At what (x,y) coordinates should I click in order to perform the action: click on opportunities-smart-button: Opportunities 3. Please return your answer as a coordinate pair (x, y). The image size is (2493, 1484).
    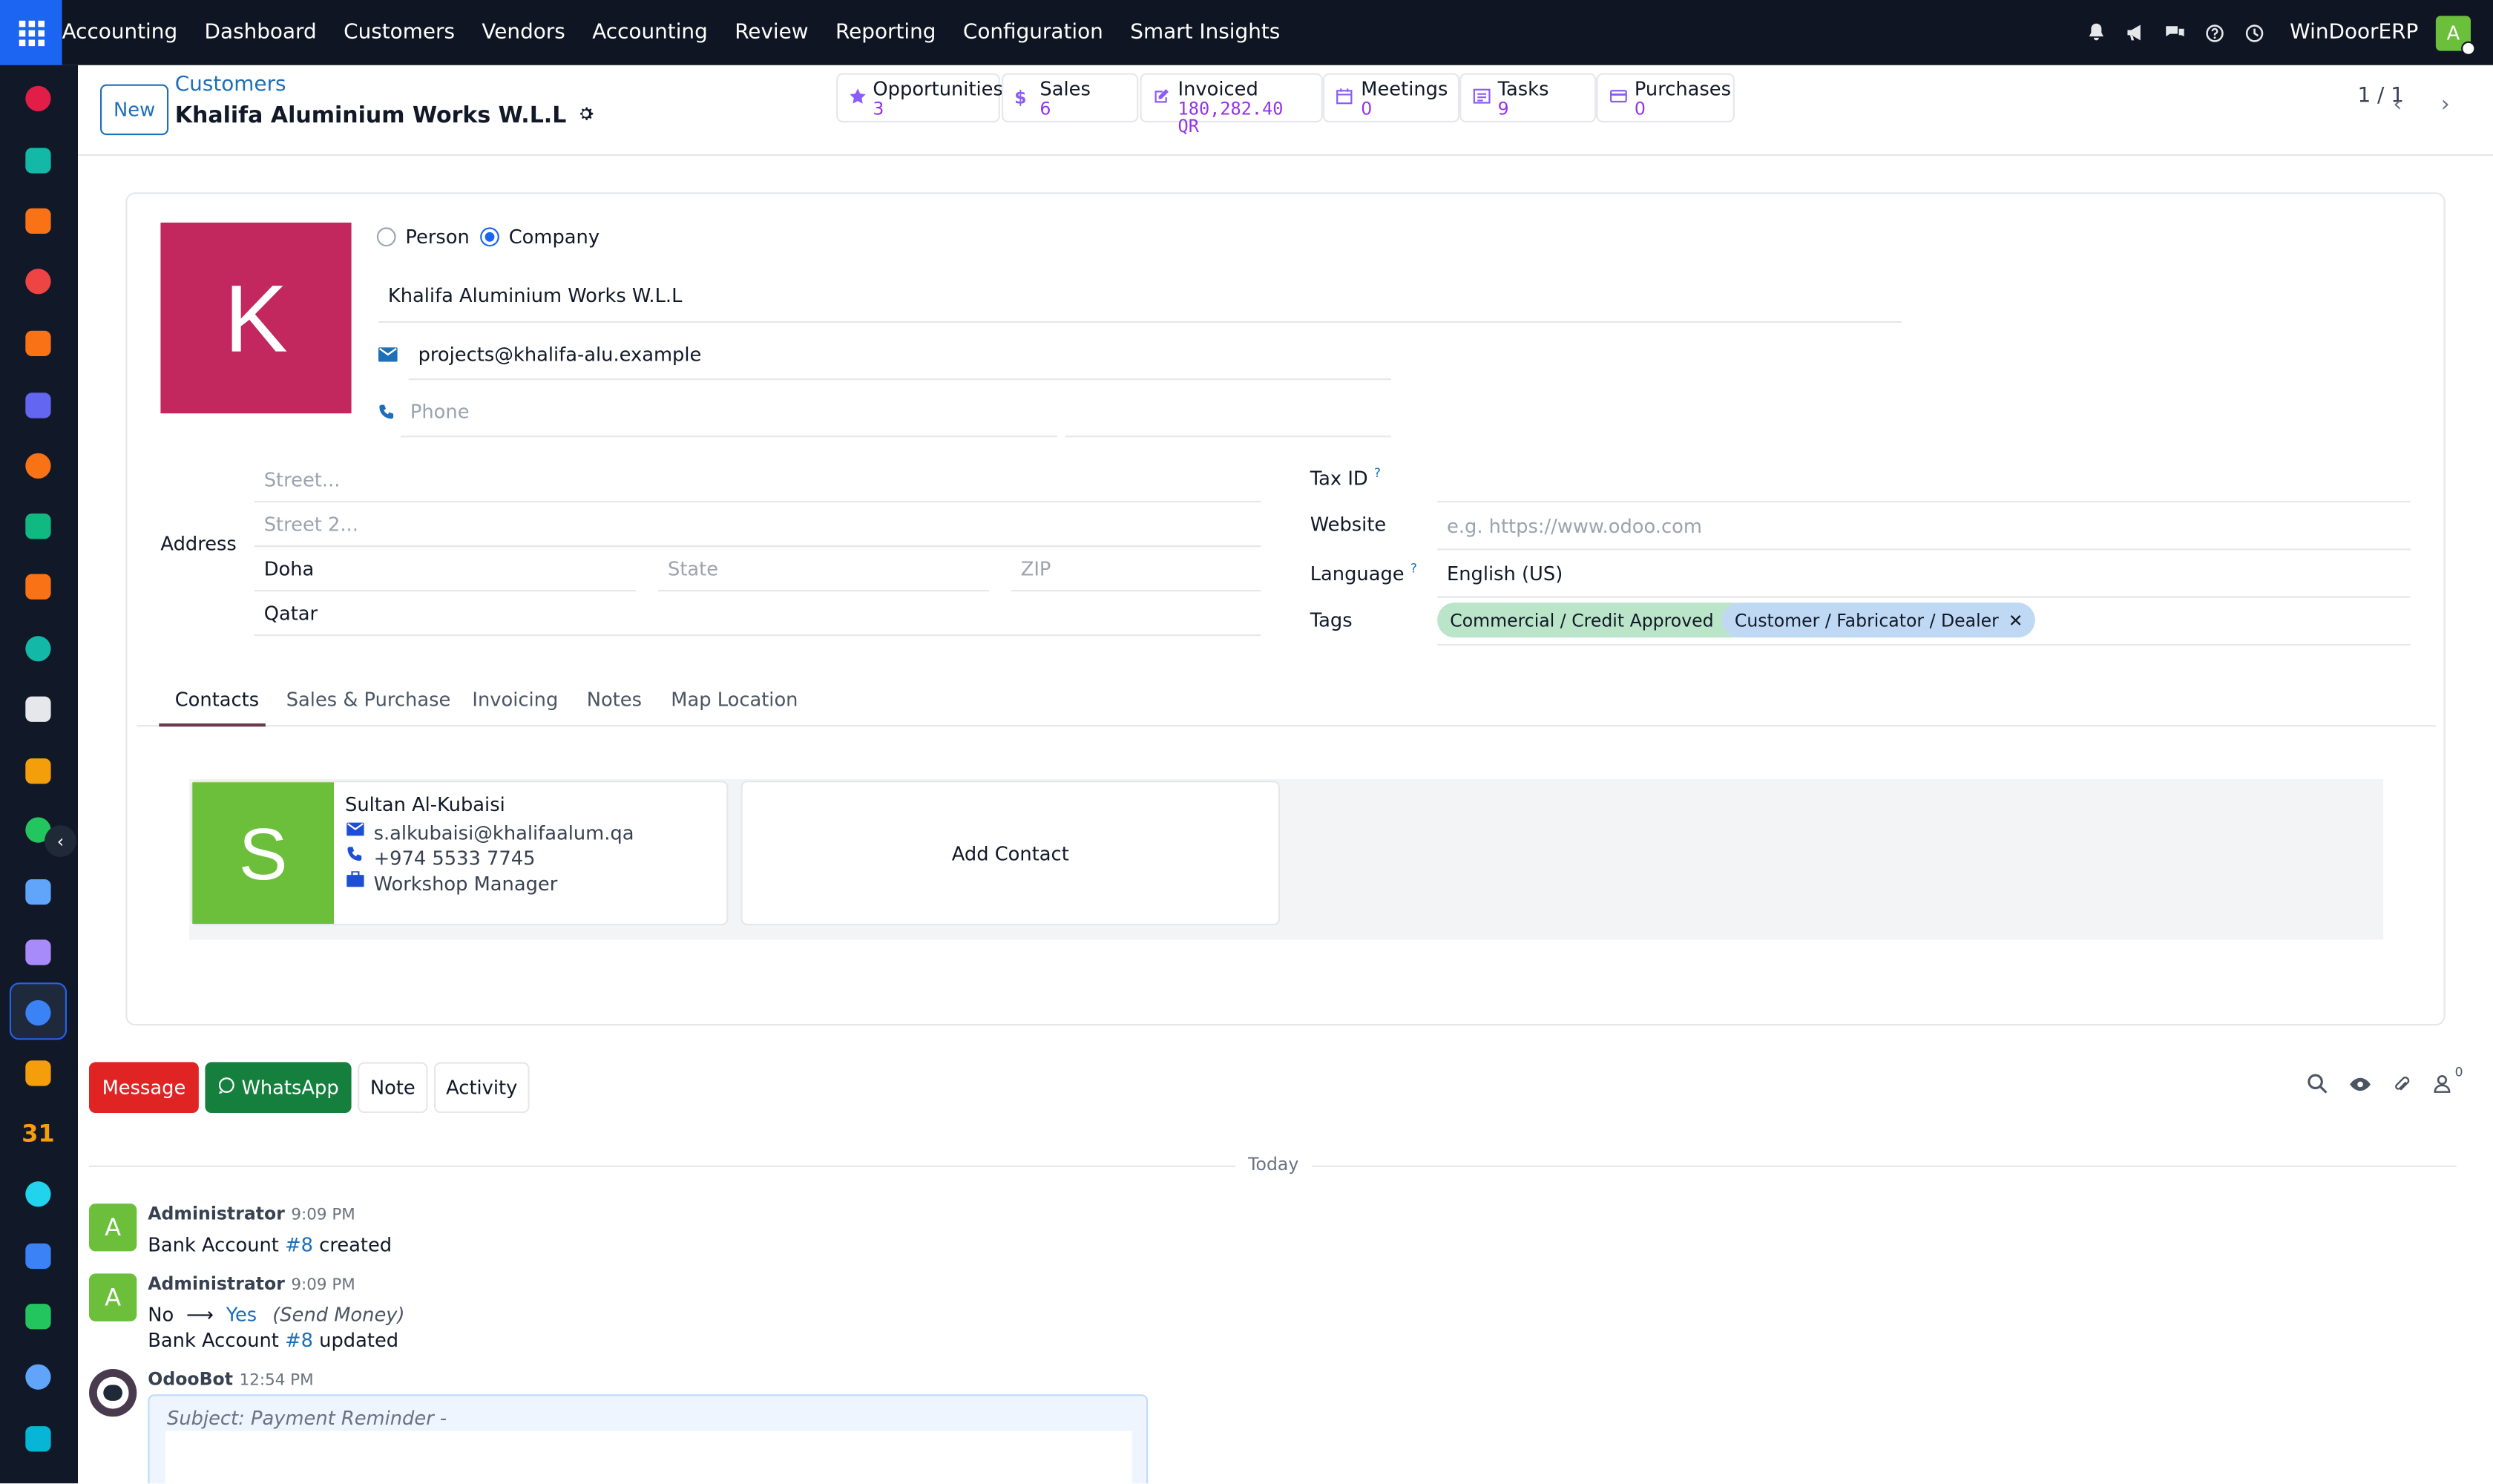
    Looking at the image, I should click on (919, 97).